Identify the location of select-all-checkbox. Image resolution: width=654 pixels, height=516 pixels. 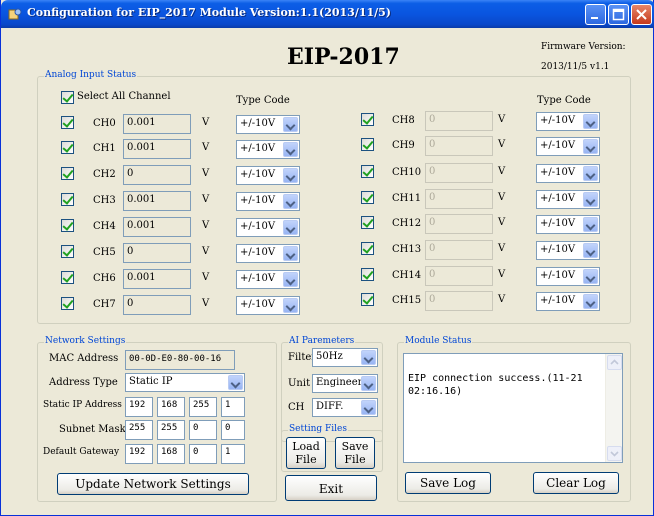
(67, 97).